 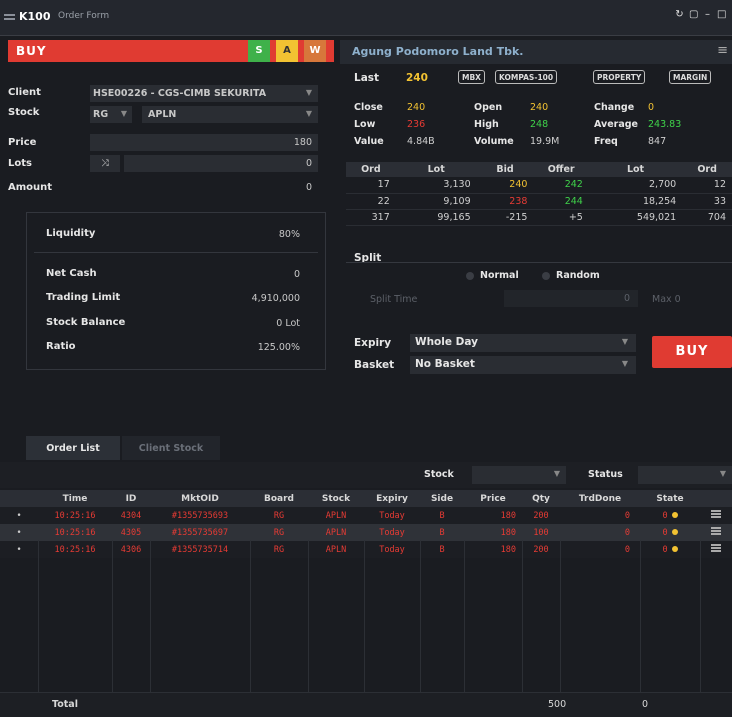 What do you see at coordinates (693, 15) in the screenshot?
I see `restore-icon: ▢` at bounding box center [693, 15].